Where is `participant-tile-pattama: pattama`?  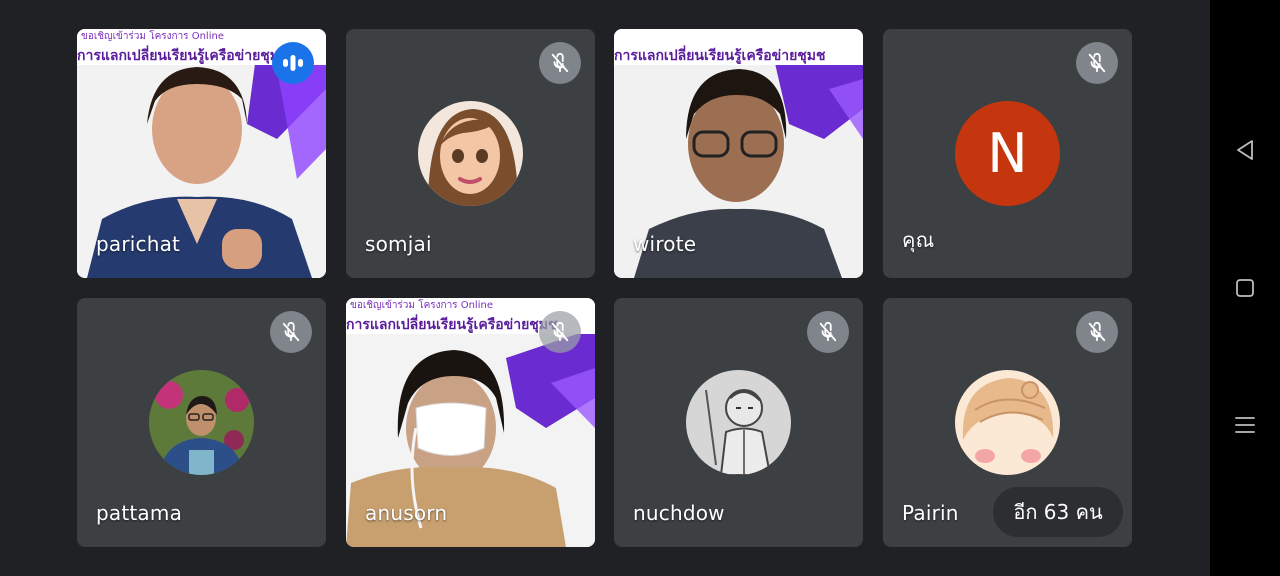
participant-tile-pattama: pattama is located at coordinates (201, 422).